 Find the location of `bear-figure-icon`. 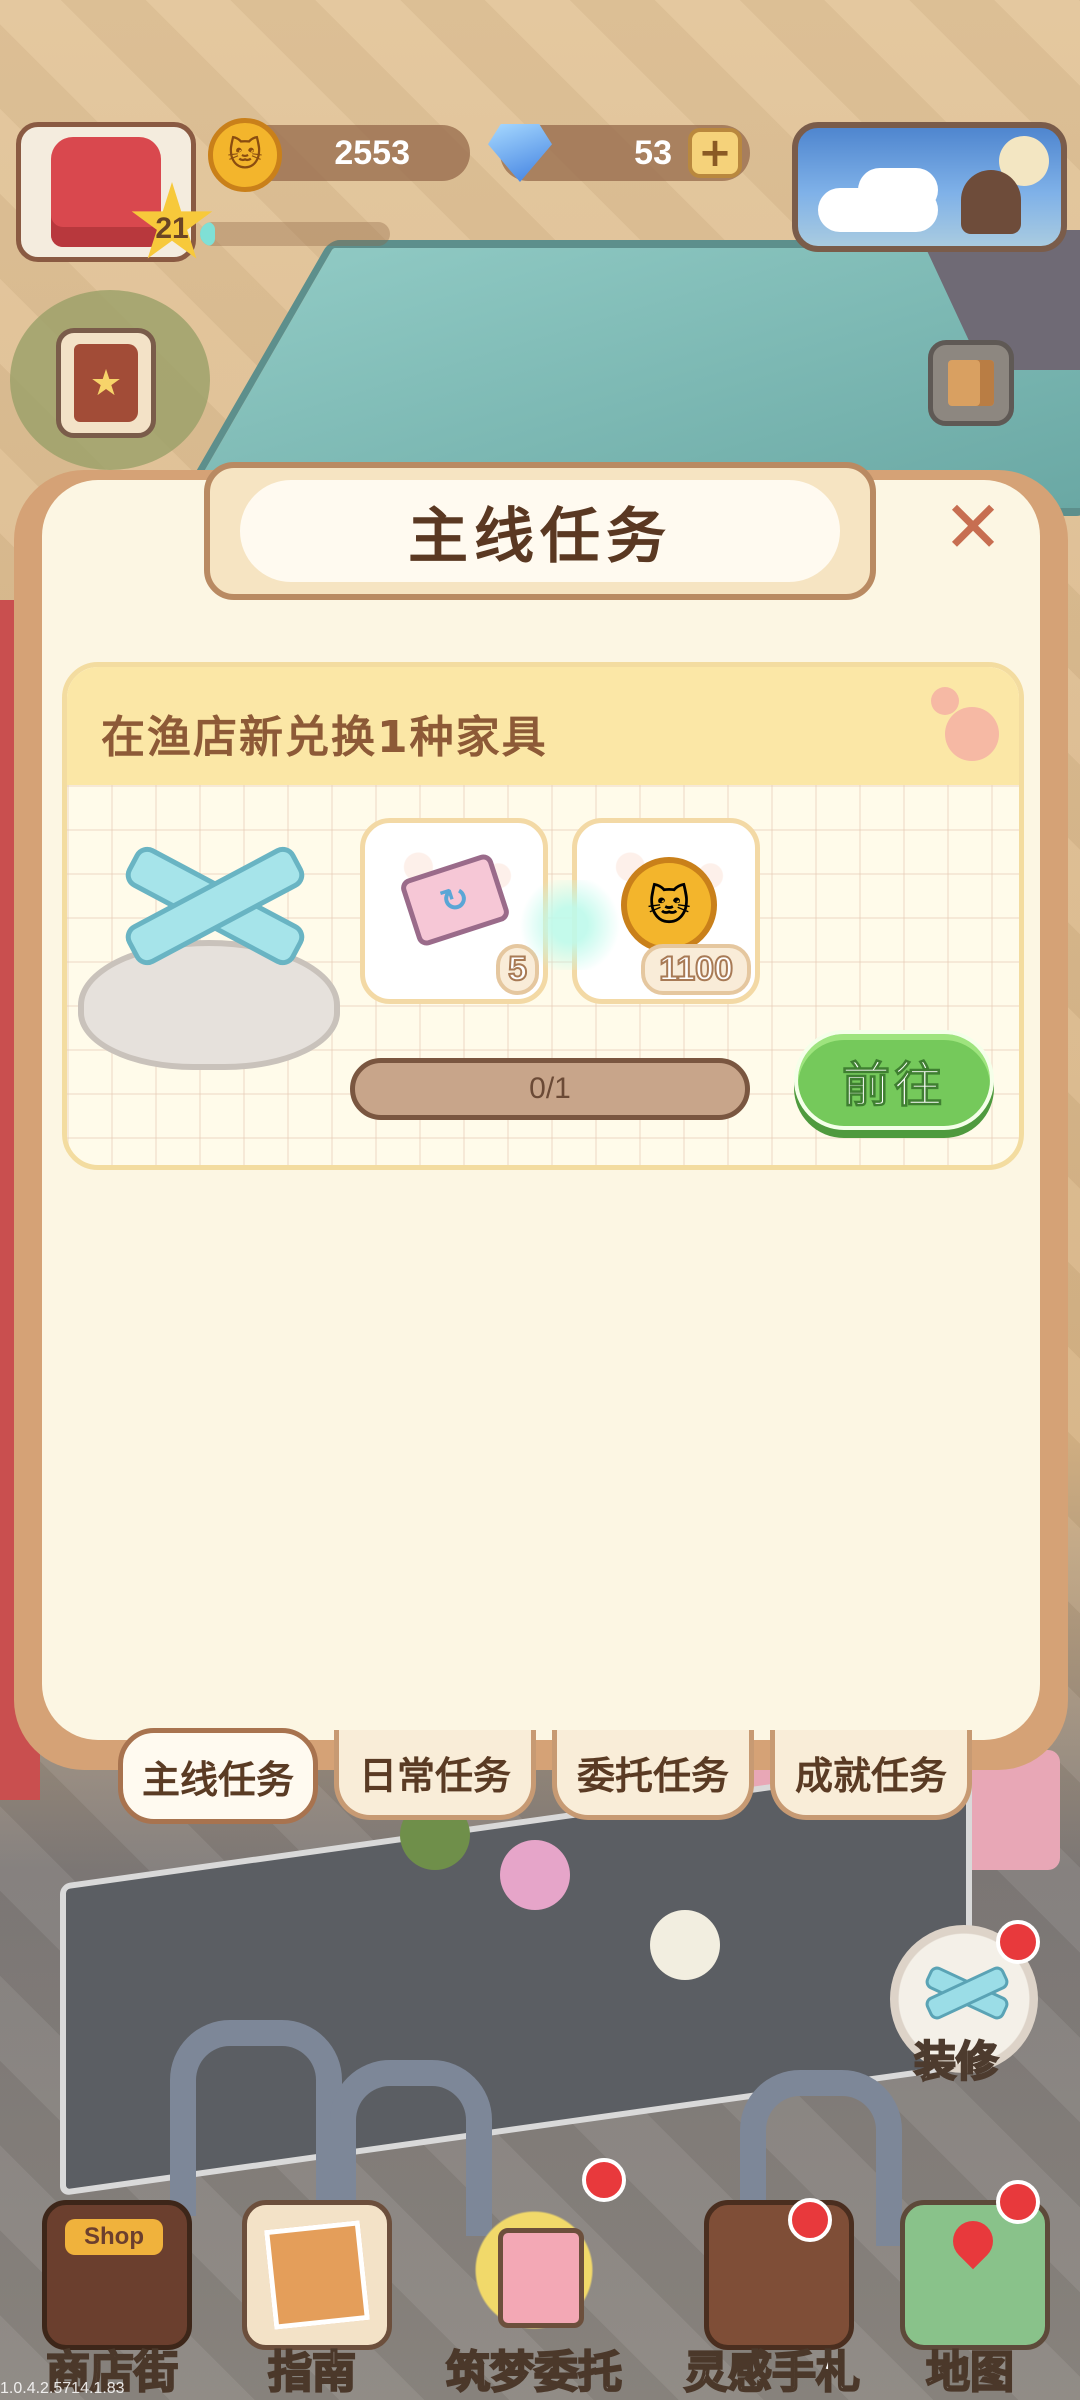

bear-figure-icon is located at coordinates (991, 202).